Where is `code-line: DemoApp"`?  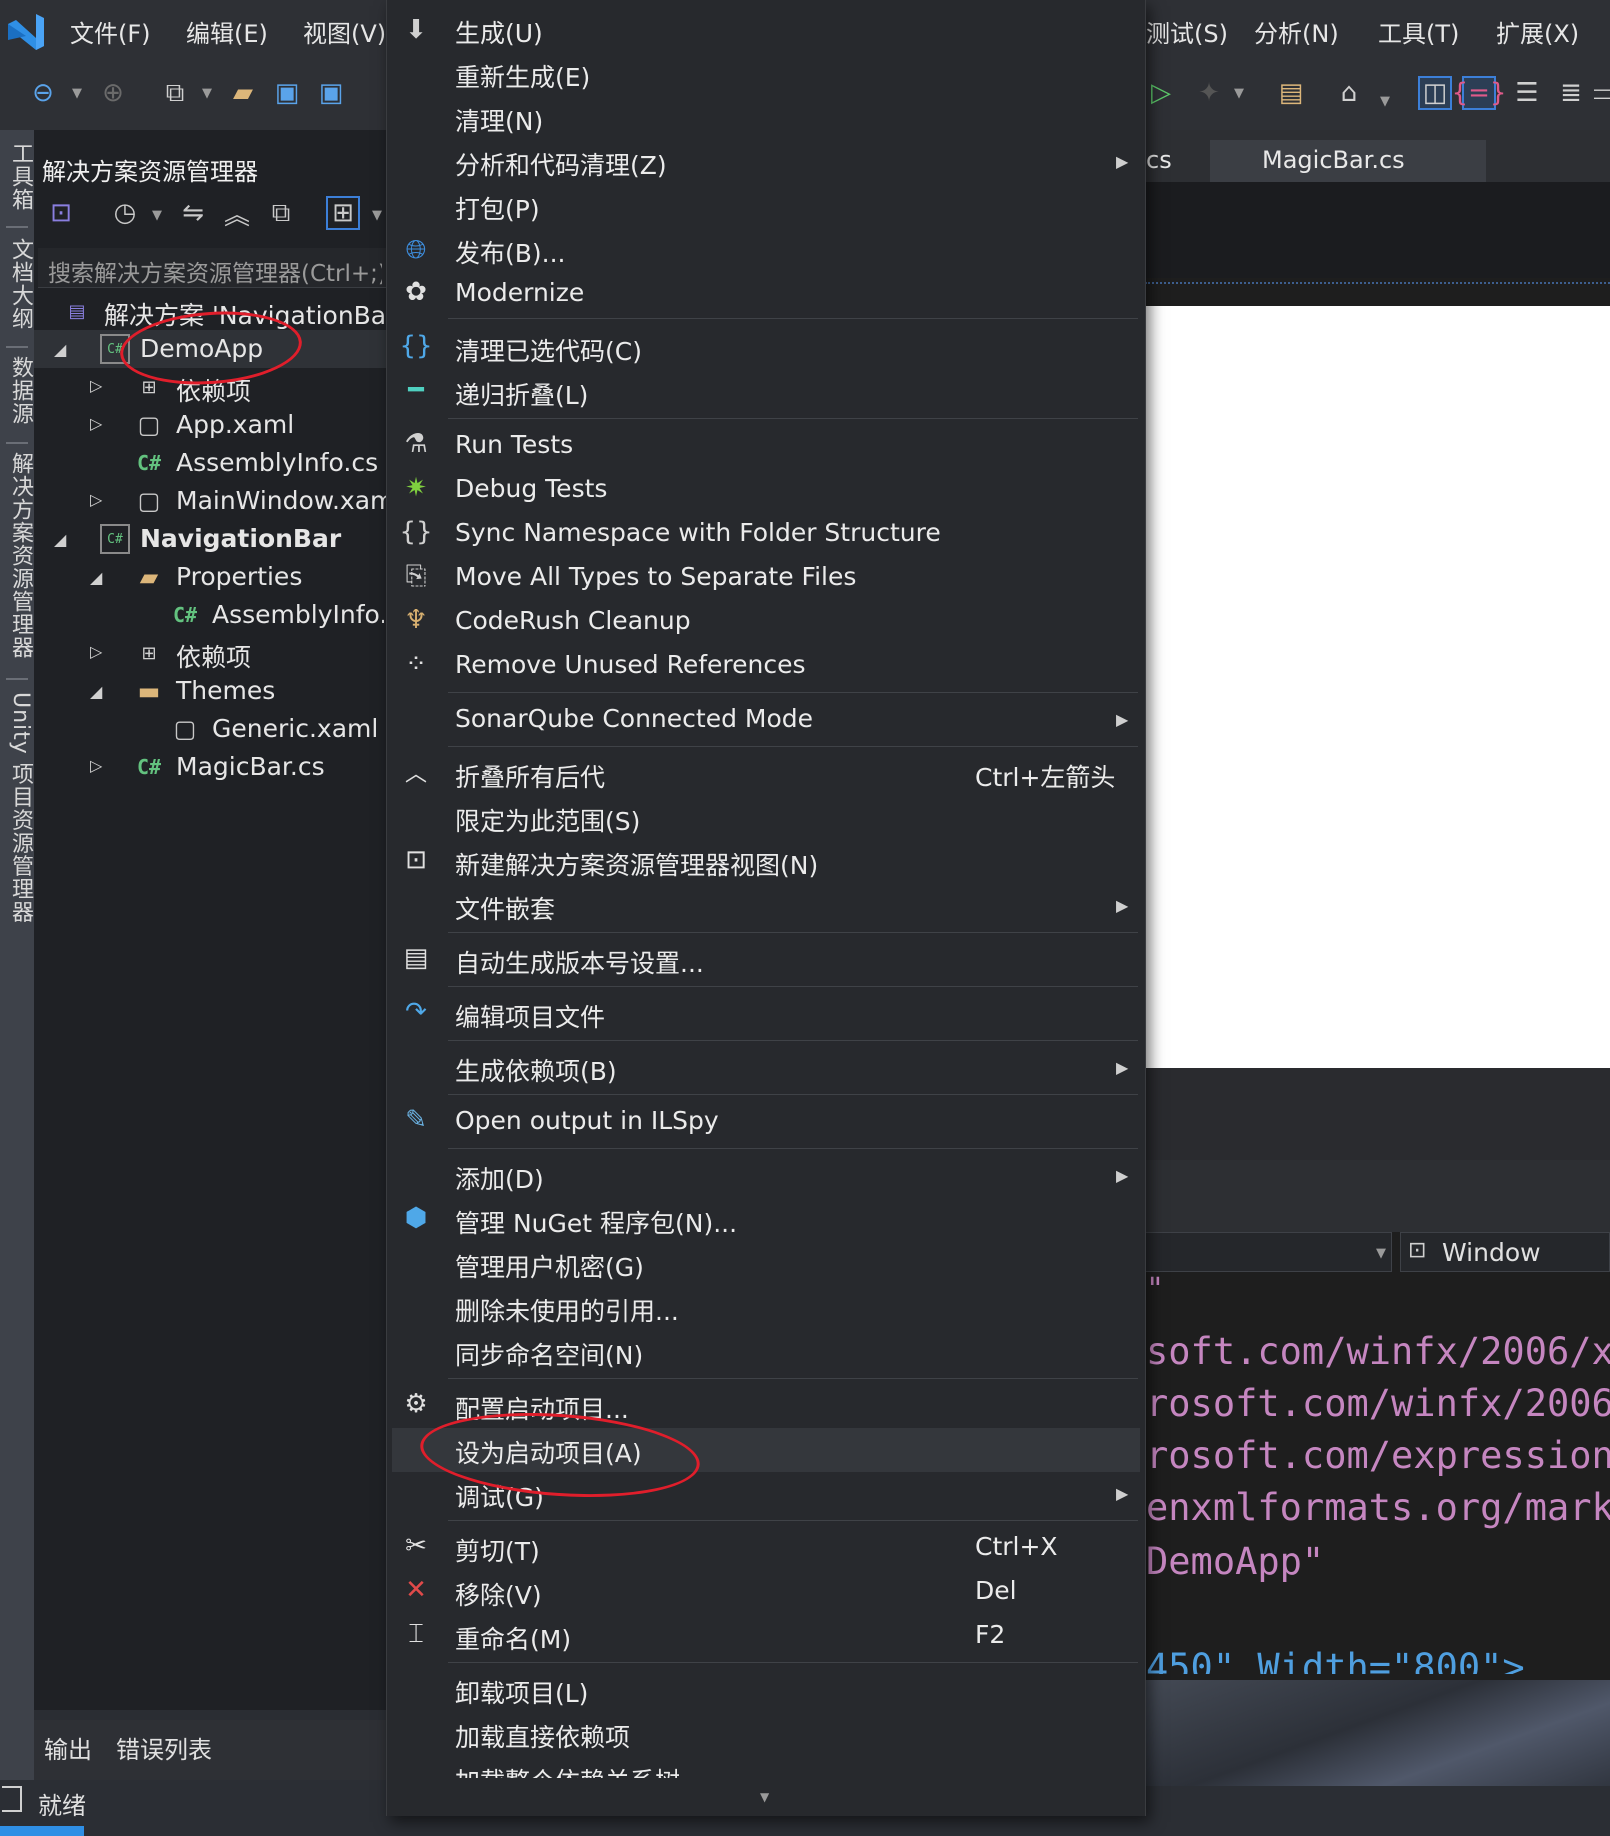 code-line: DemoApp" is located at coordinates (1235, 1561).